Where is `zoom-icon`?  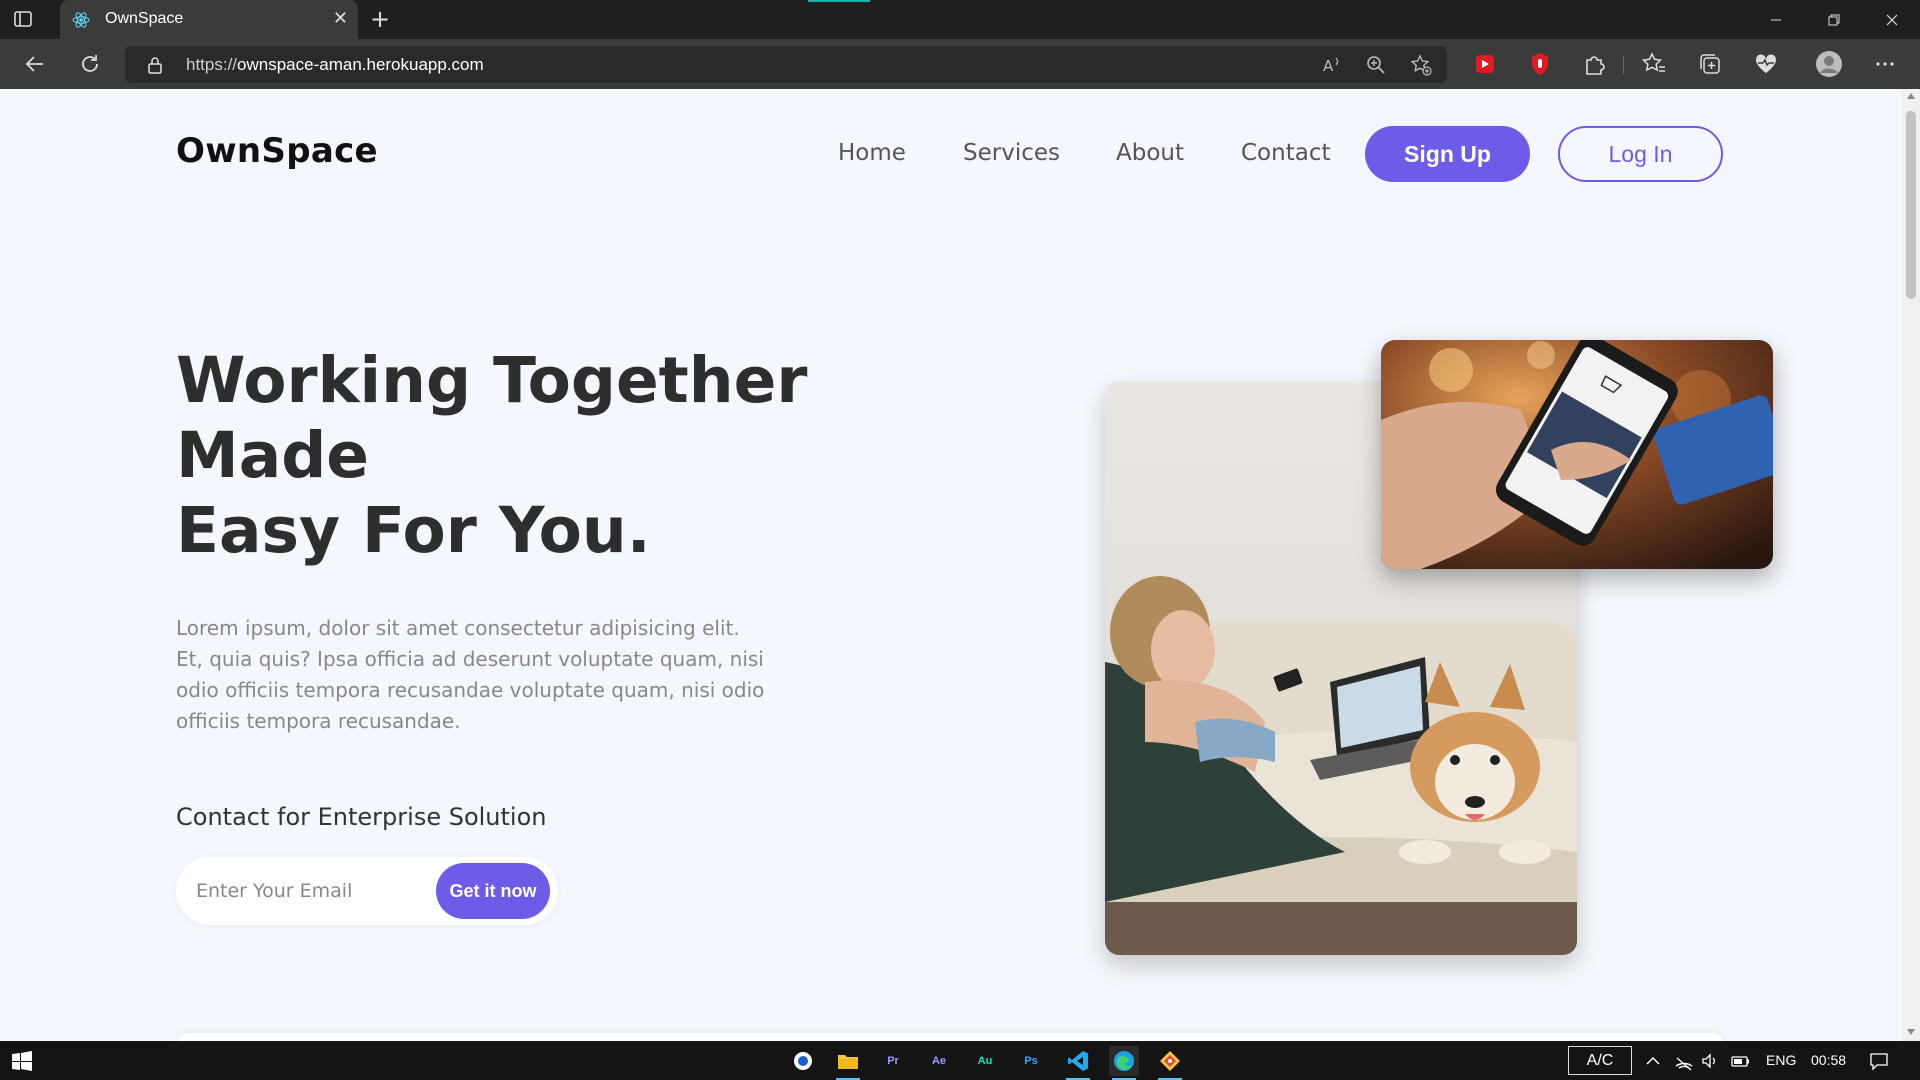
zoom-icon is located at coordinates (1376, 65).